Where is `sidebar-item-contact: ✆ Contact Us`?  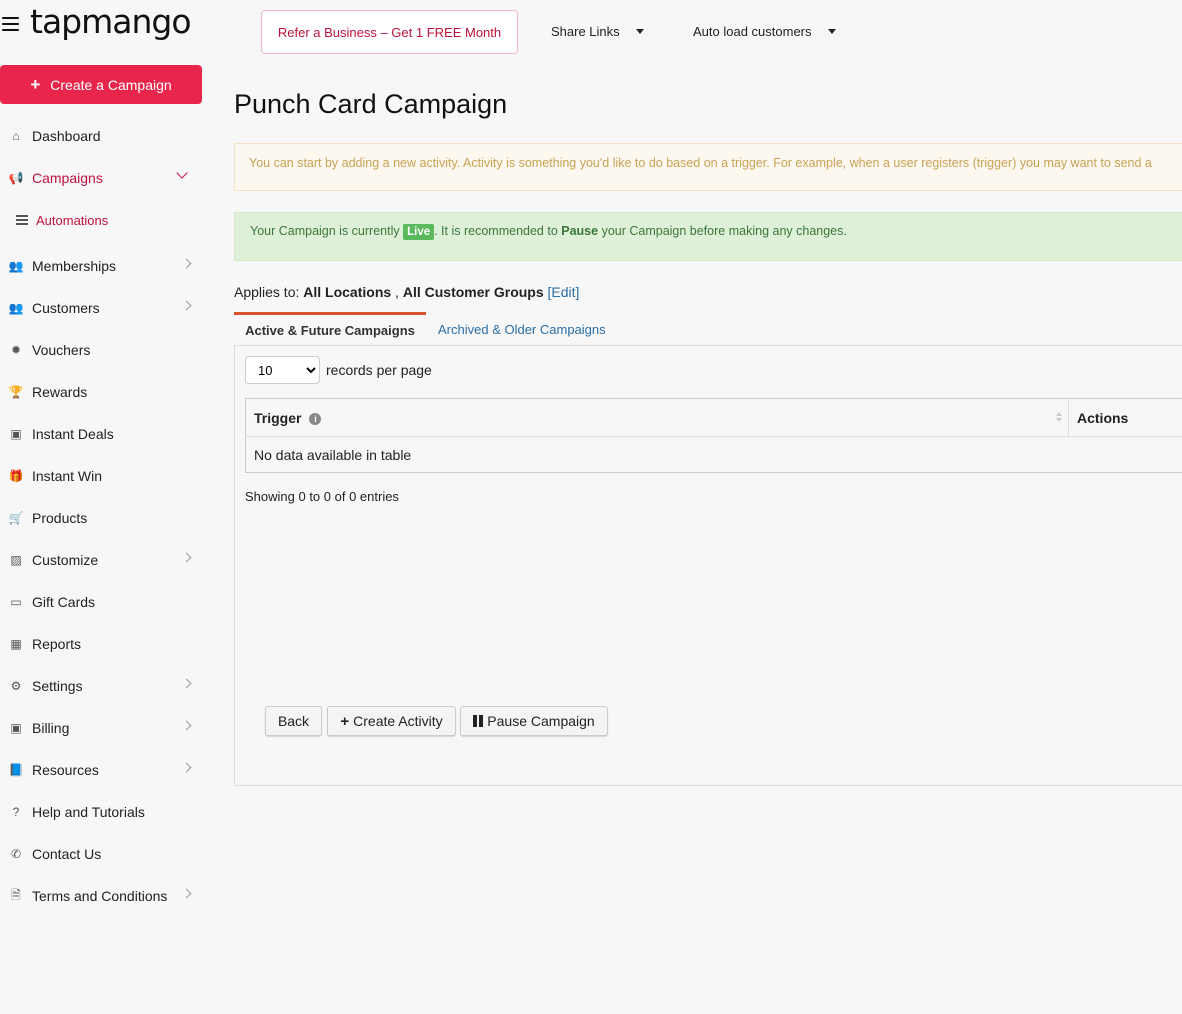 sidebar-item-contact: ✆ Contact Us is located at coordinates (103, 854).